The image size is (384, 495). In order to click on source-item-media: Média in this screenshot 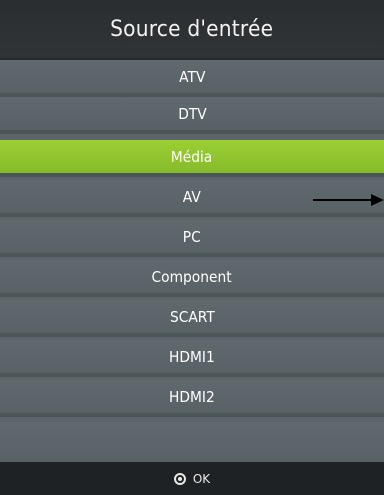, I will do `click(192, 156)`.